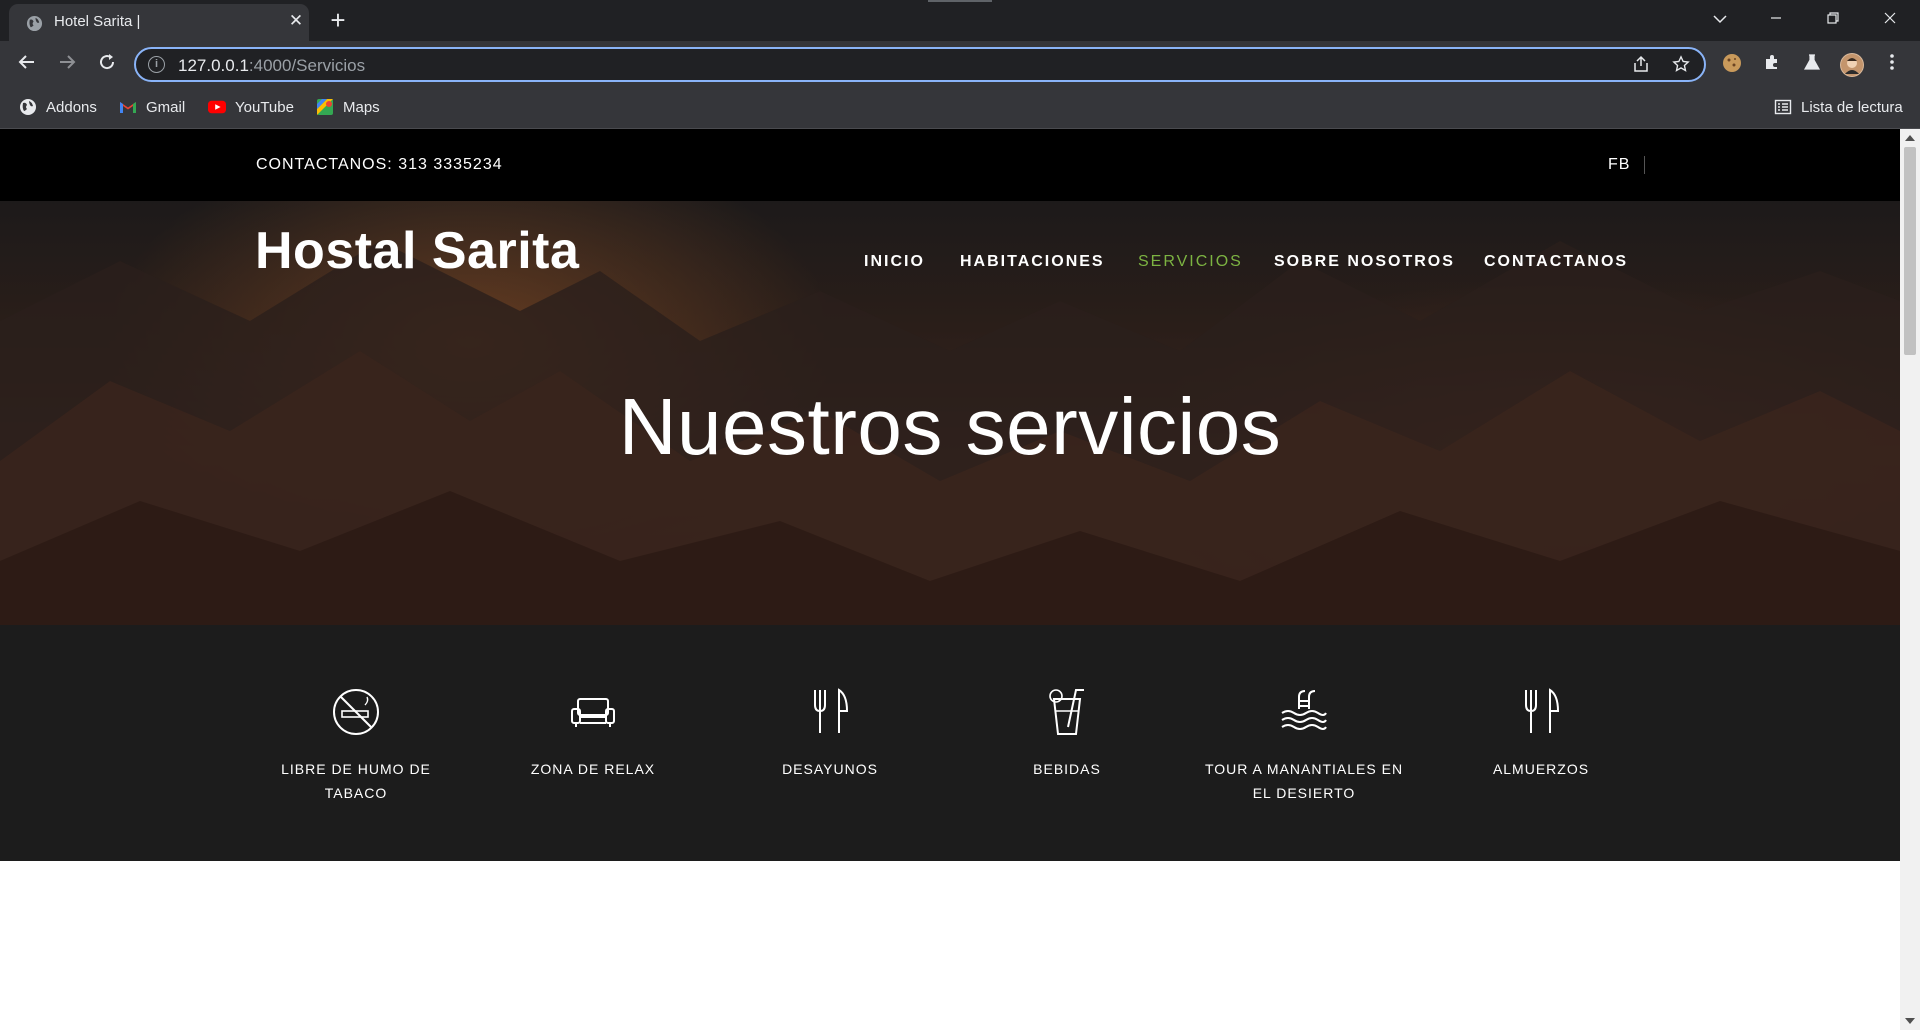  Describe the element at coordinates (1910, 579) in the screenshot. I see `page-scrollbar` at that location.